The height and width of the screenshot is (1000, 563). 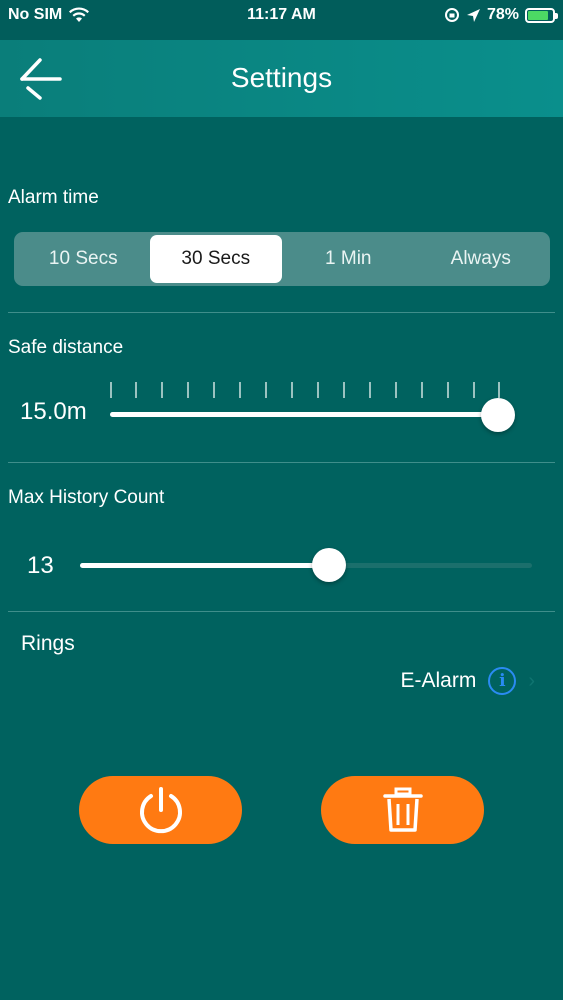 What do you see at coordinates (498, 415) in the screenshot?
I see `distance-slider-thumb` at bounding box center [498, 415].